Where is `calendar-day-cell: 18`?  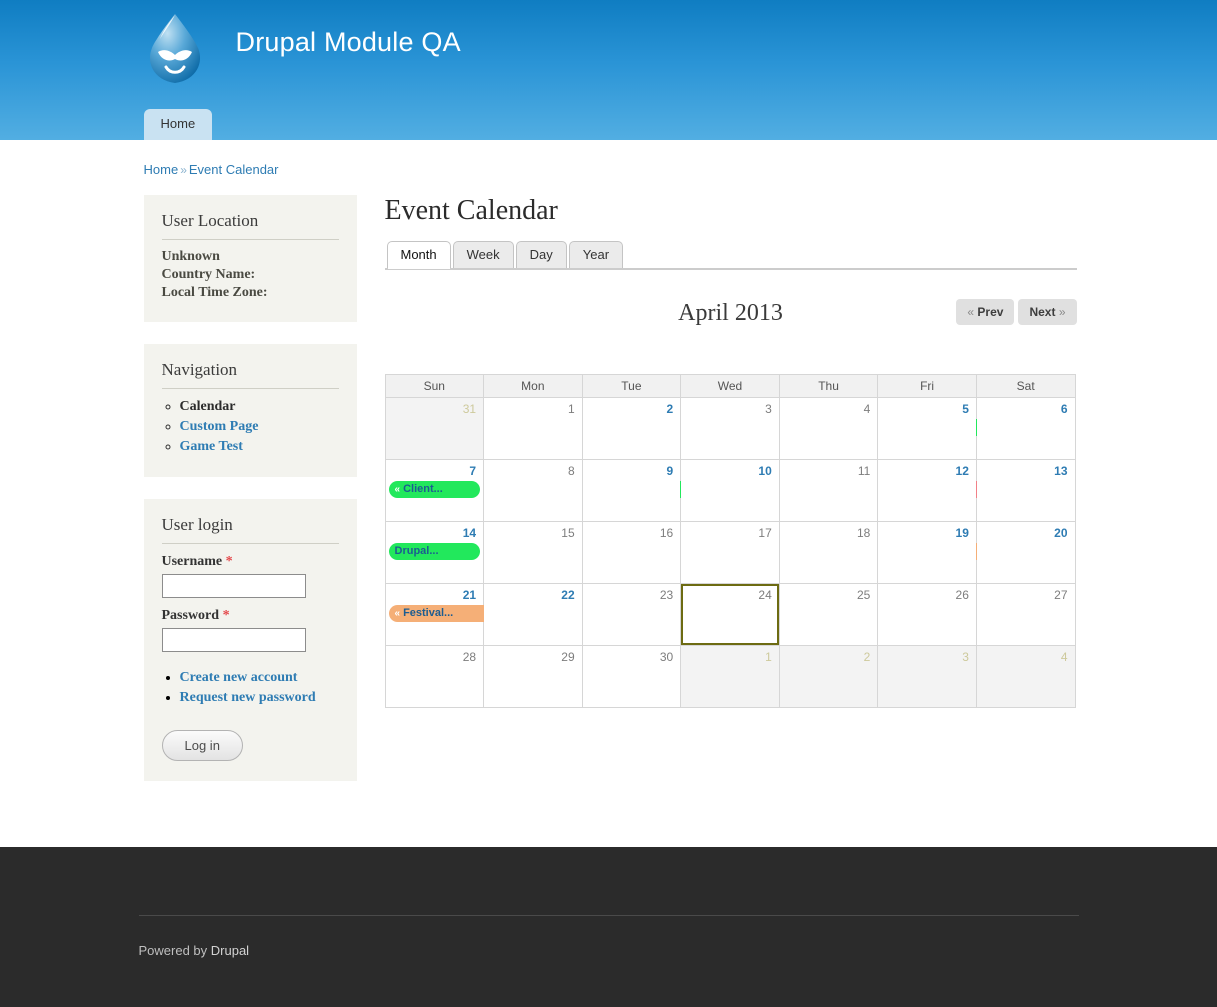
calendar-day-cell: 18 is located at coordinates (828, 552).